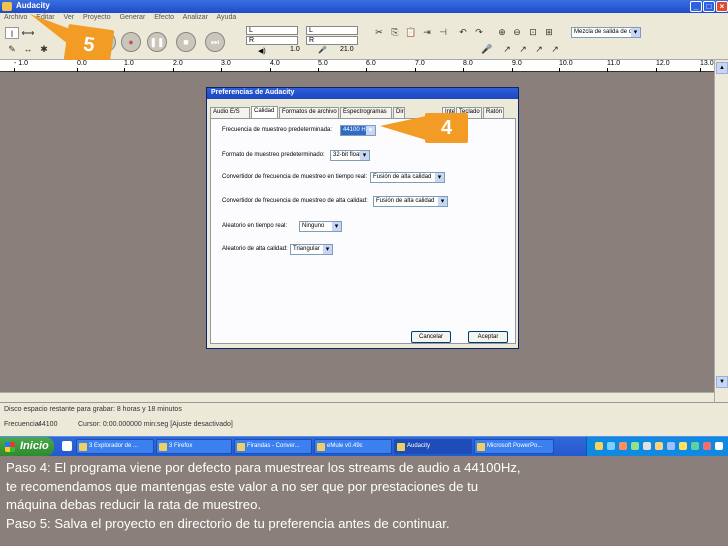  What do you see at coordinates (358, 130) in the screenshot?
I see `sample-rate-select: 44100 Hz` at bounding box center [358, 130].